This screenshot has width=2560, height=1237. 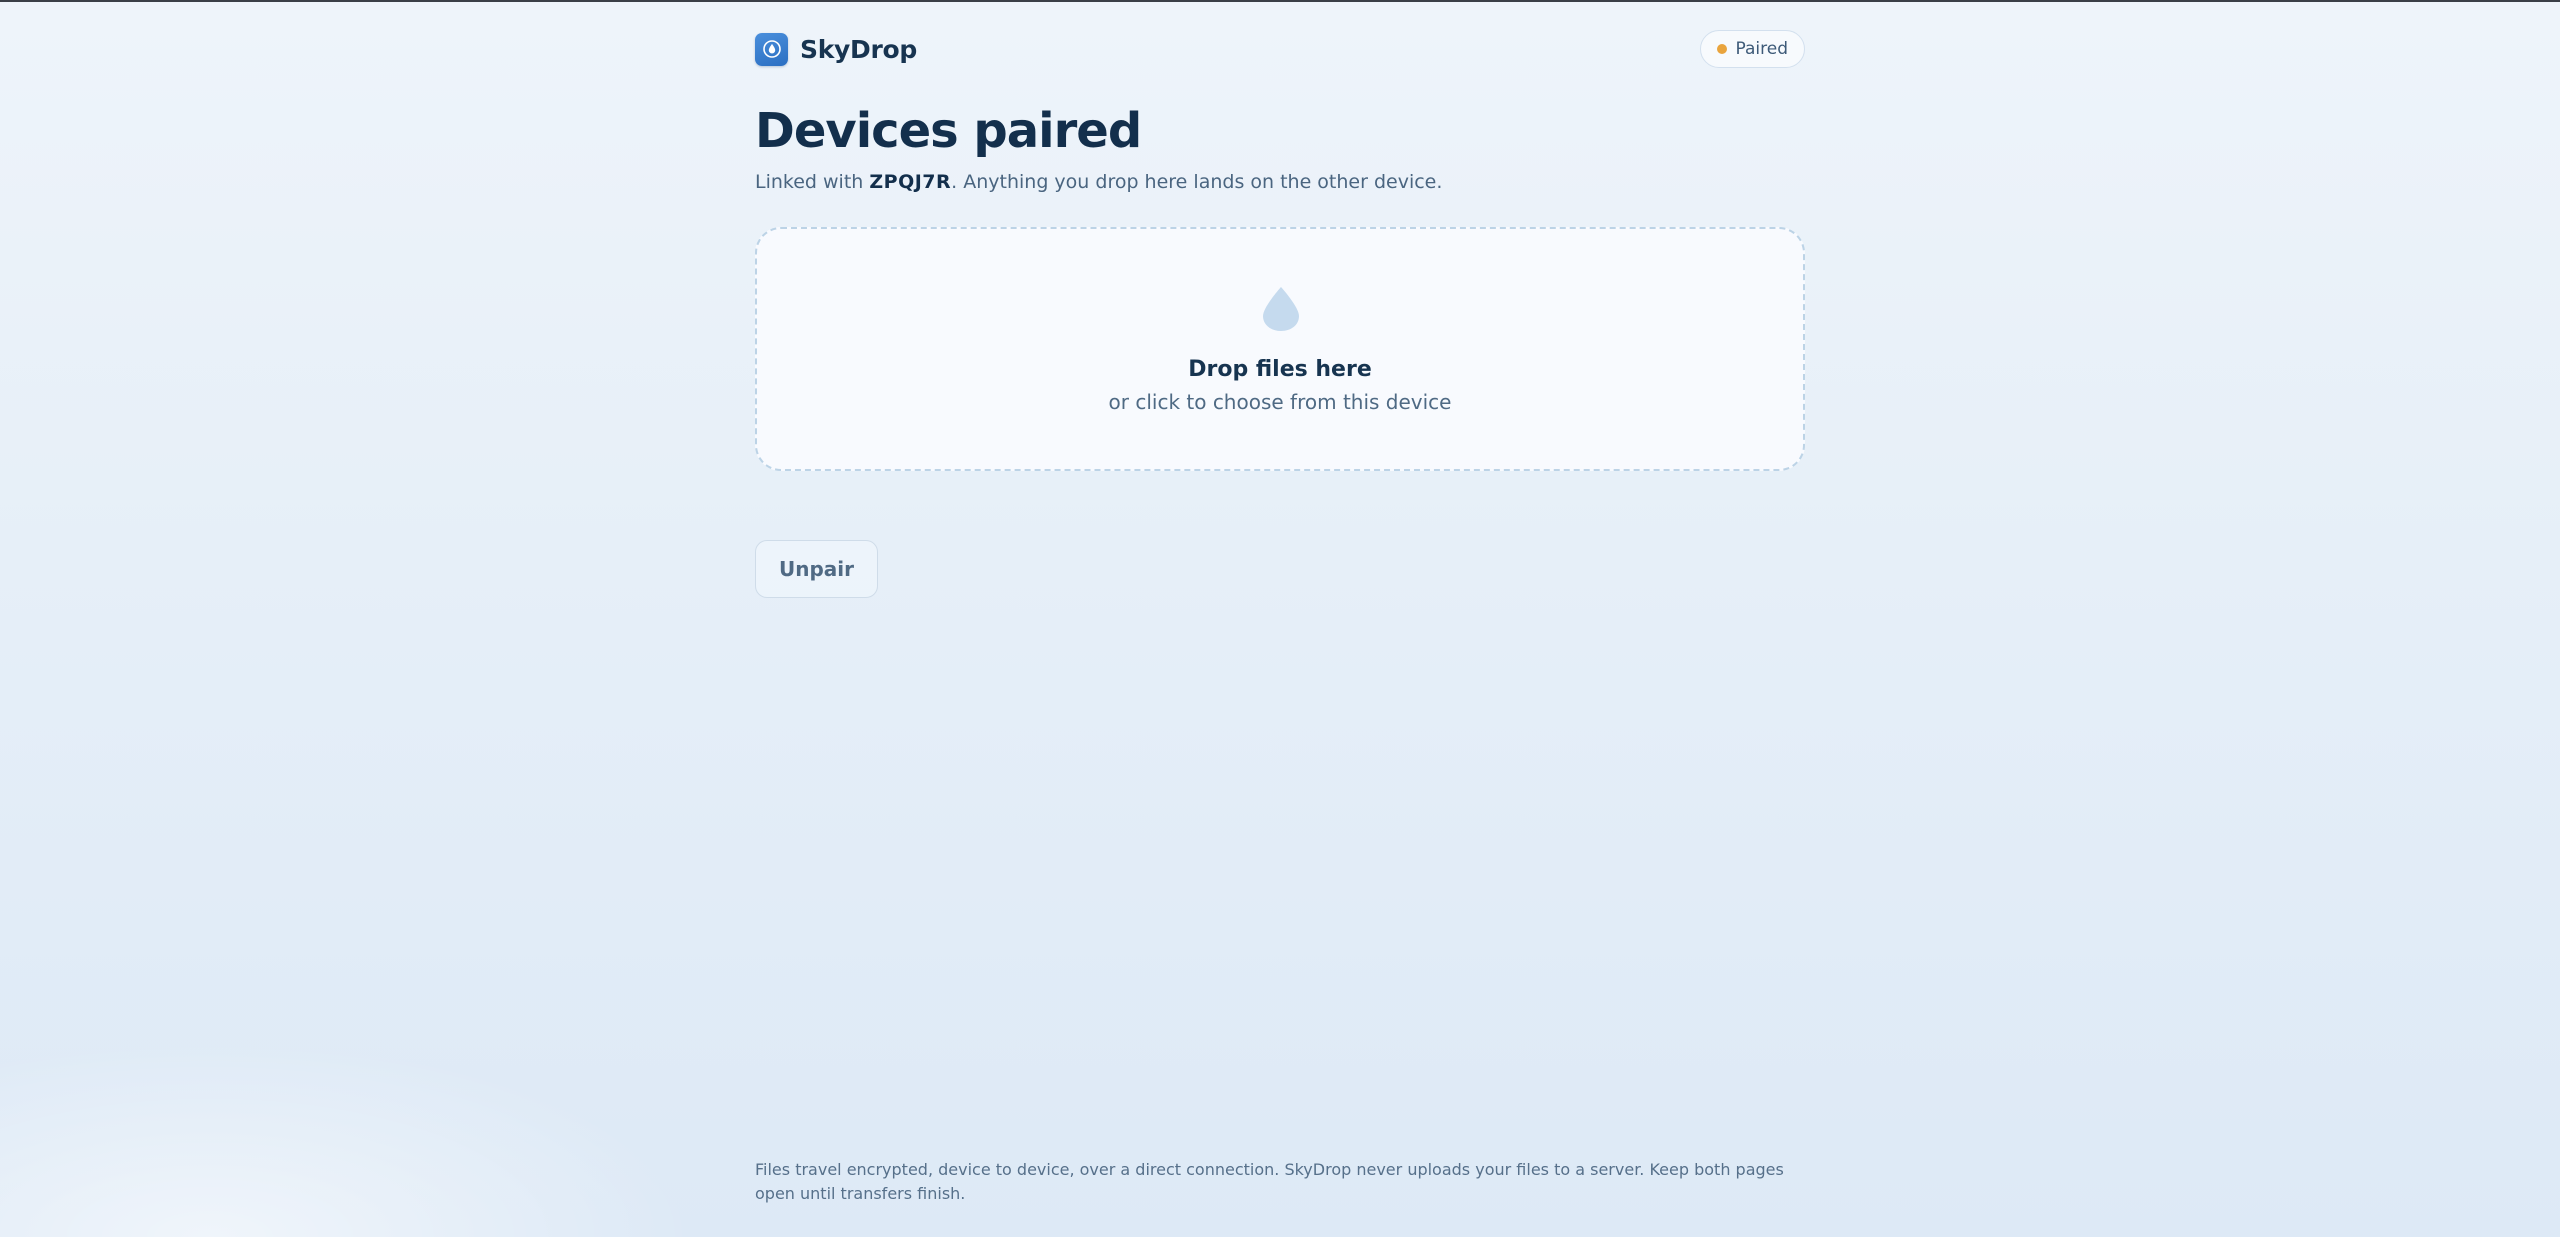 I want to click on brand: SkyDrop, so click(x=836, y=49).